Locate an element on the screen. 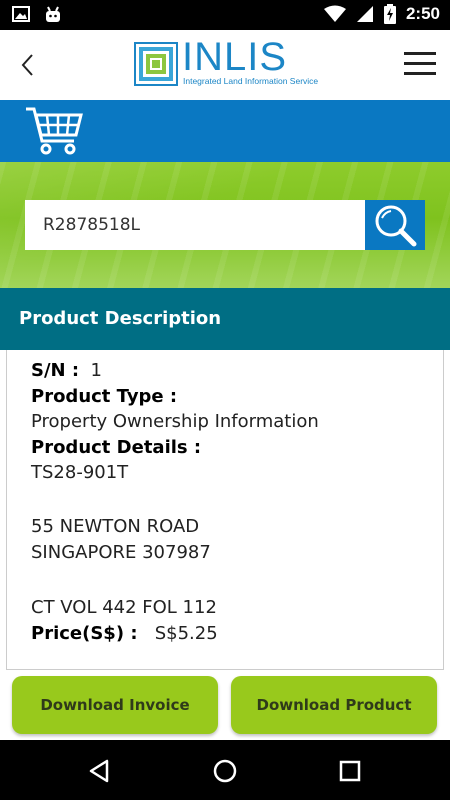  price-label: Price(S$) : is located at coordinates (84, 633).